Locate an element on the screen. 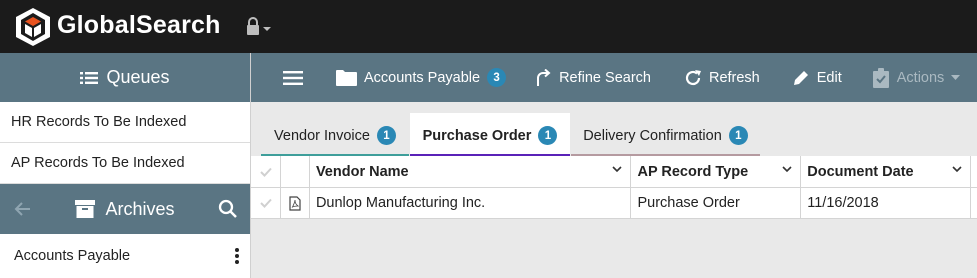  tab-purchase-order: Purchase Order 1 is located at coordinates (490, 135).